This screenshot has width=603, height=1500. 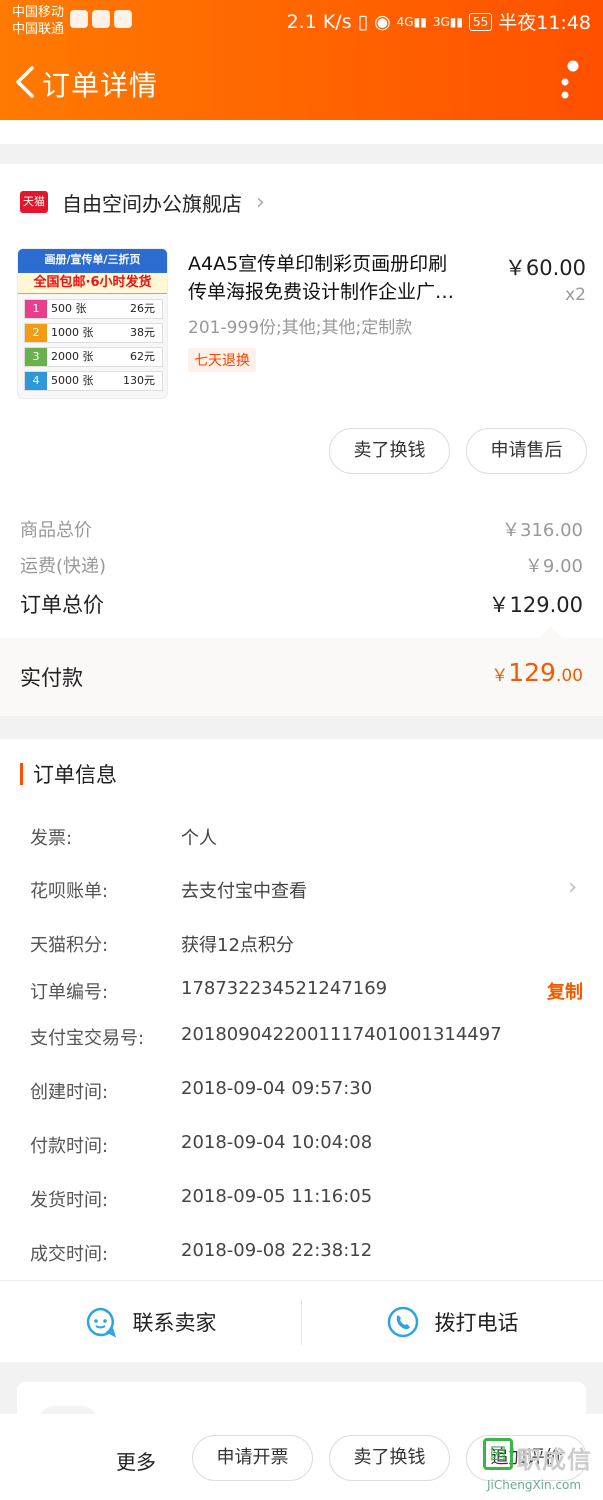 What do you see at coordinates (69, 308) in the screenshot?
I see `price-tier-qty: 500 张` at bounding box center [69, 308].